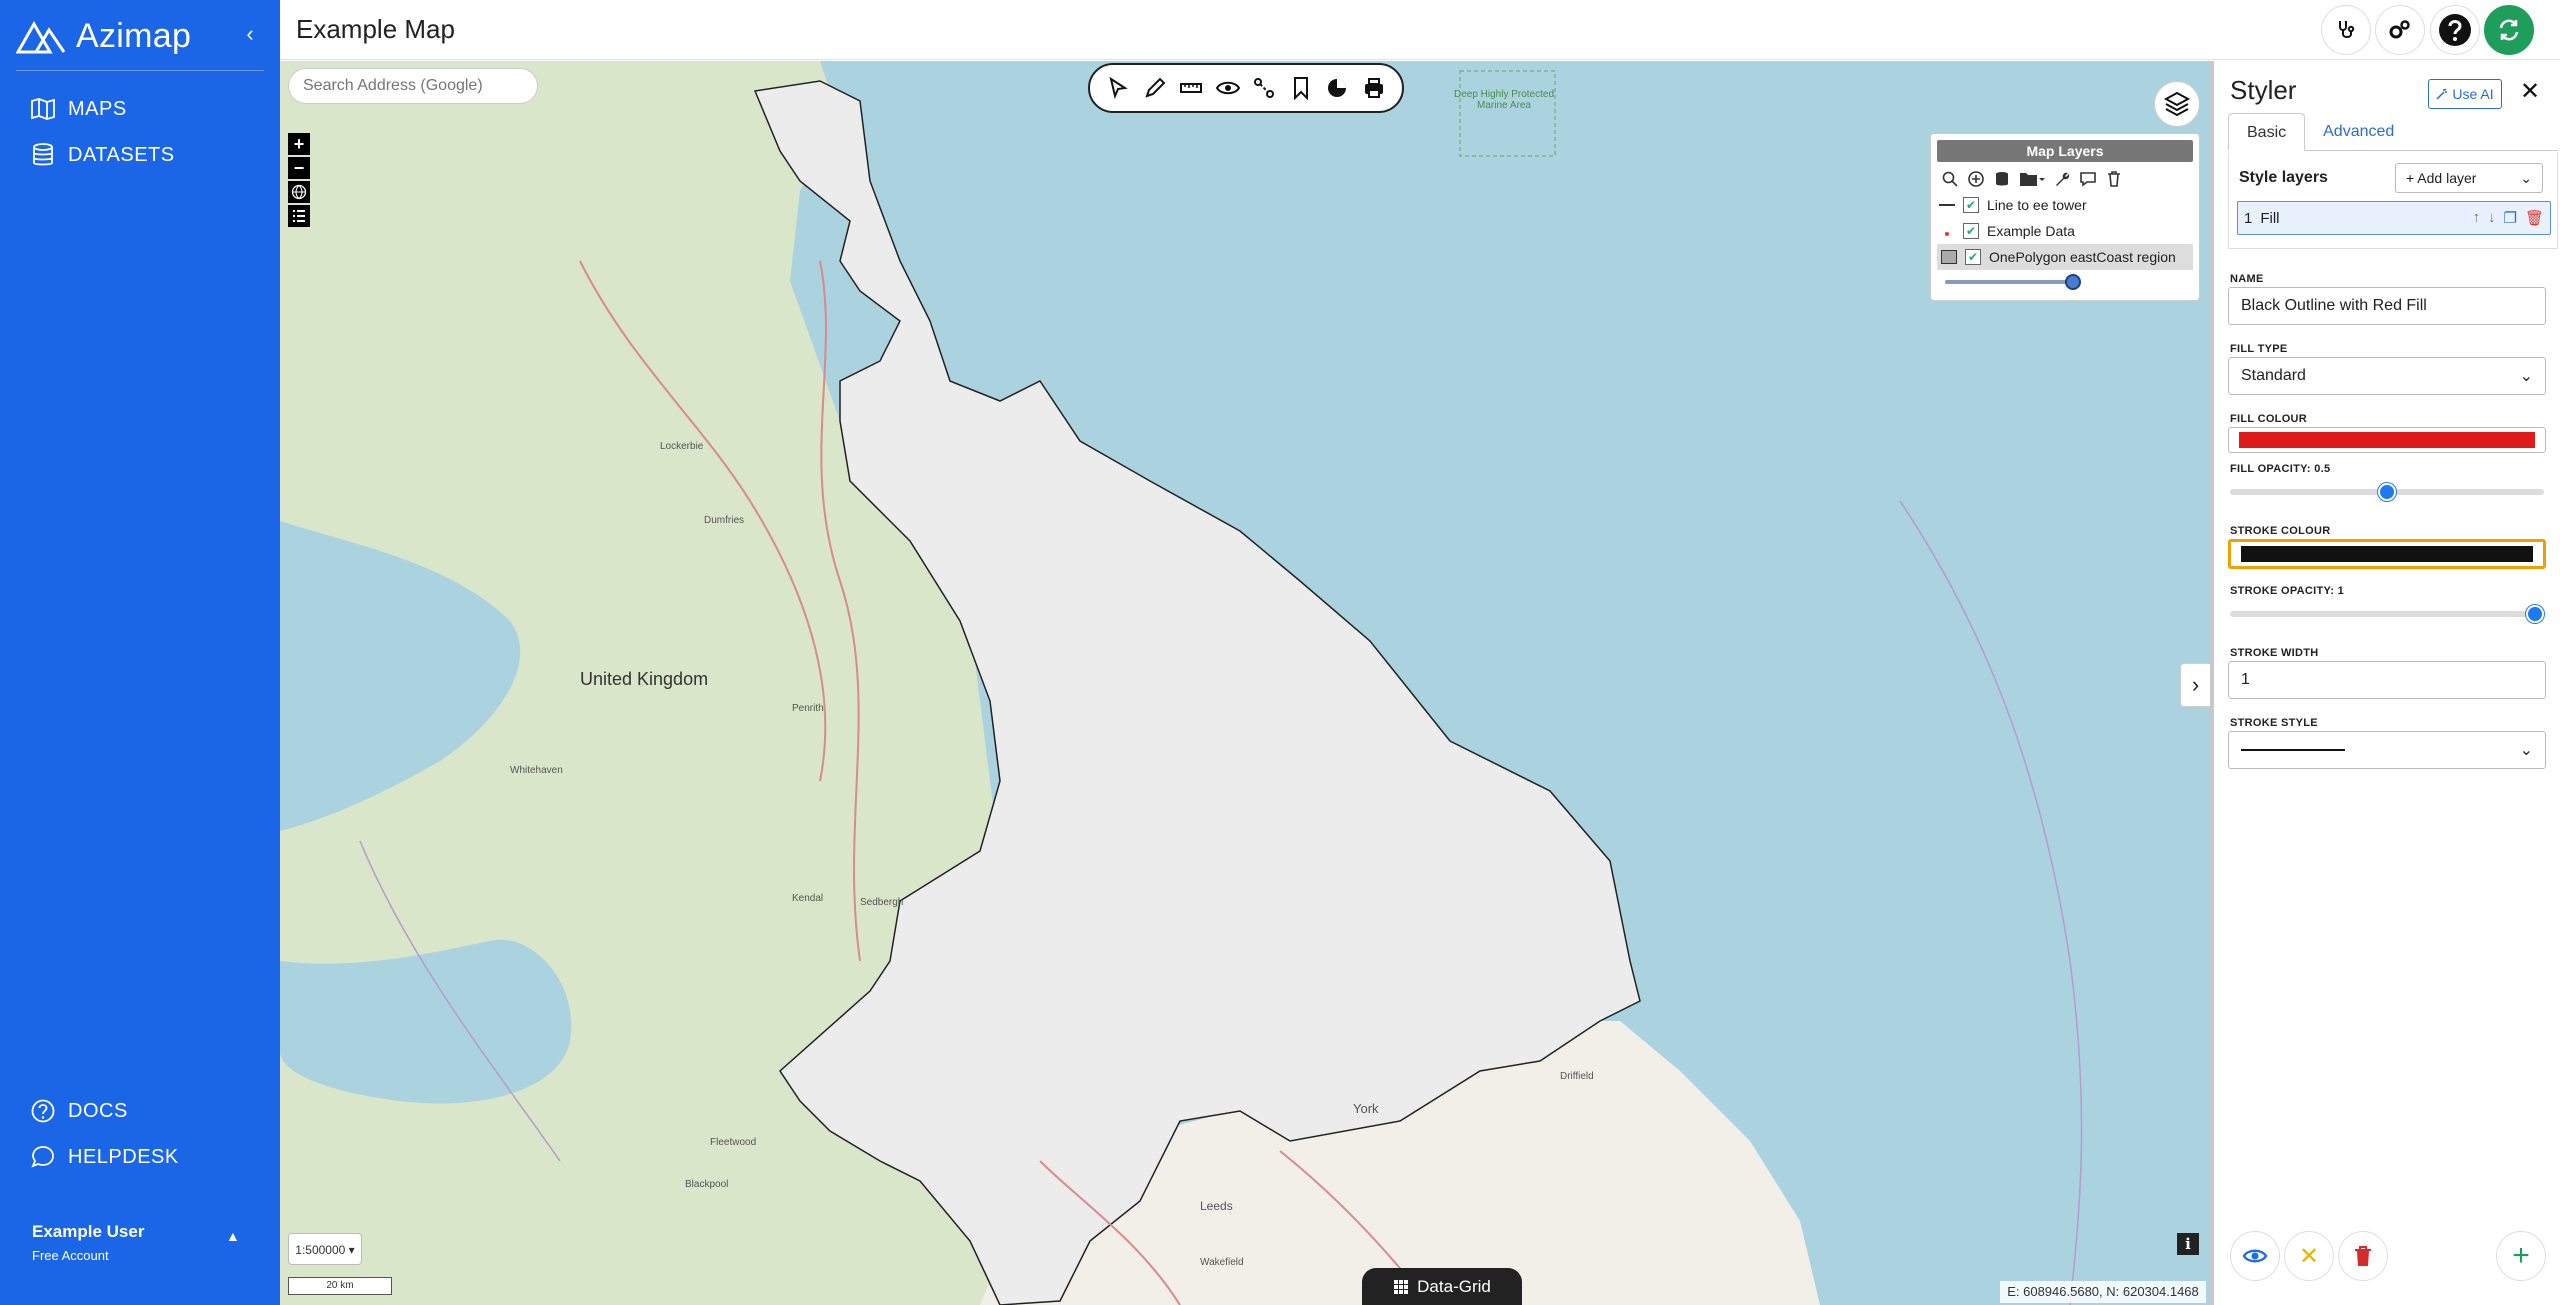 The height and width of the screenshot is (1305, 2560). I want to click on arrow-down-icon: ↓, so click(2492, 218).